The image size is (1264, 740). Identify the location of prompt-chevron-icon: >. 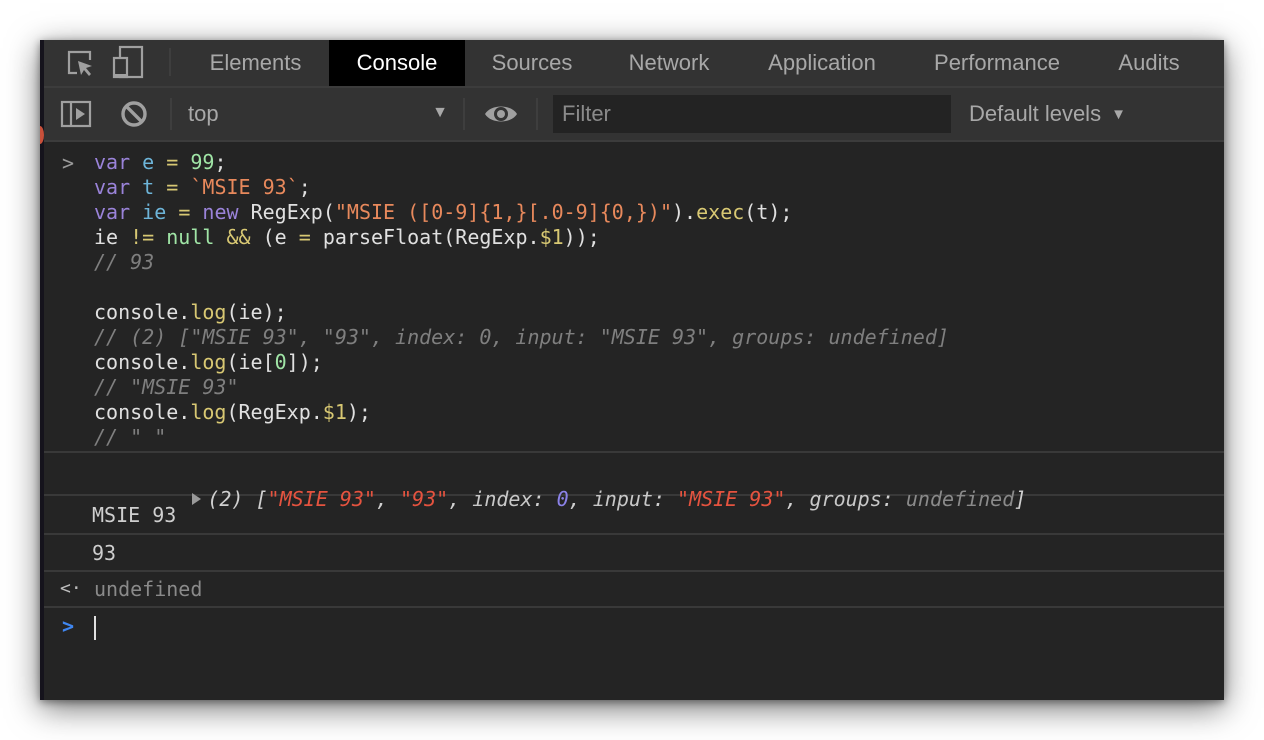
(68, 626).